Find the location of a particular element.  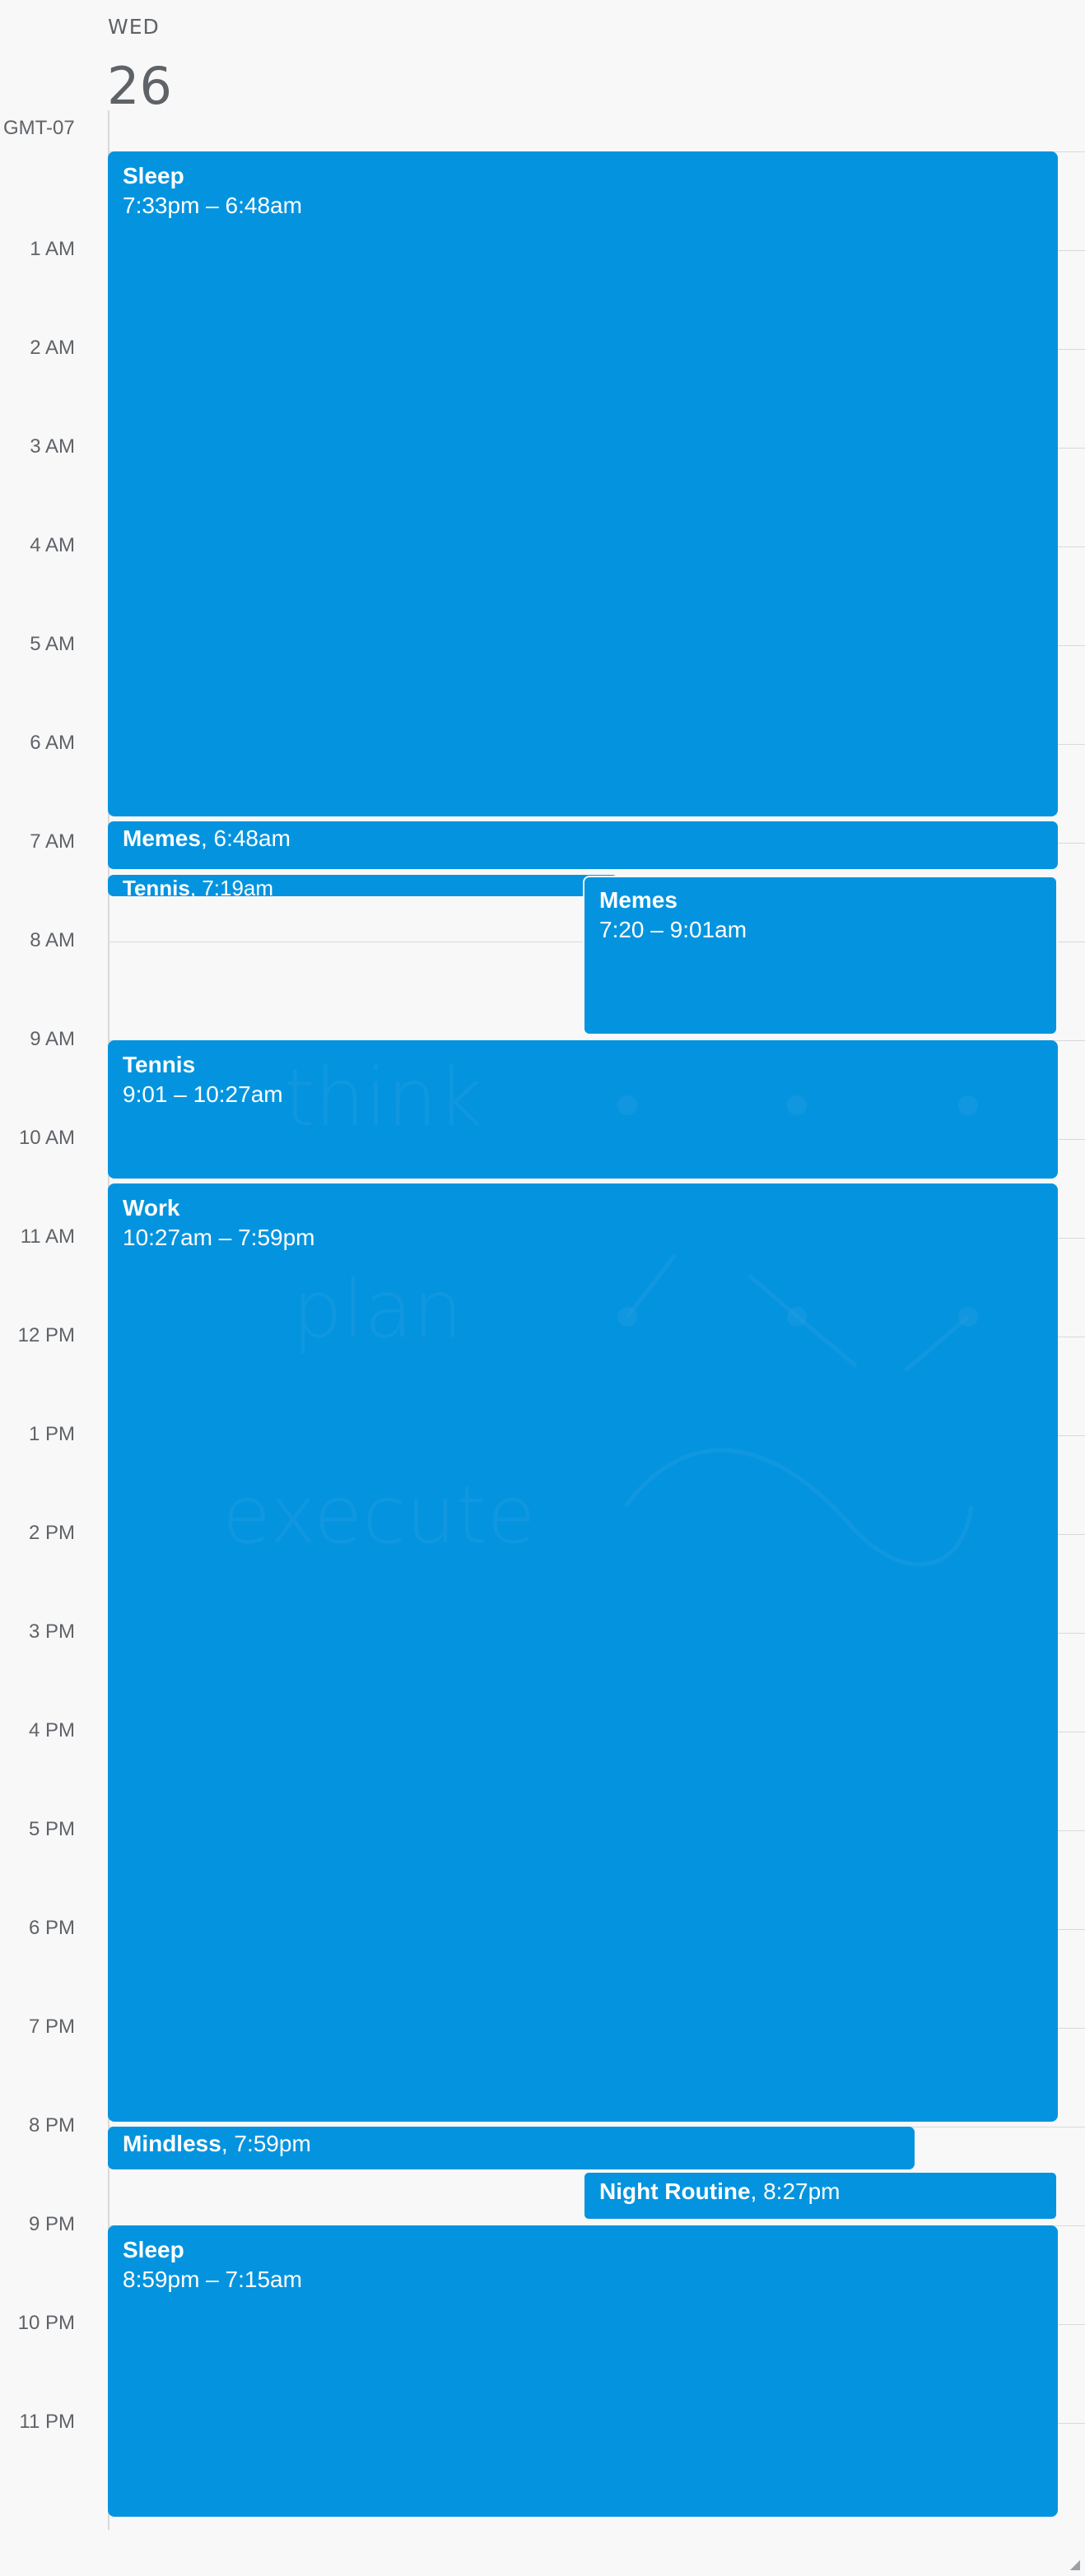

hour-label: 2 AM is located at coordinates (52, 348).